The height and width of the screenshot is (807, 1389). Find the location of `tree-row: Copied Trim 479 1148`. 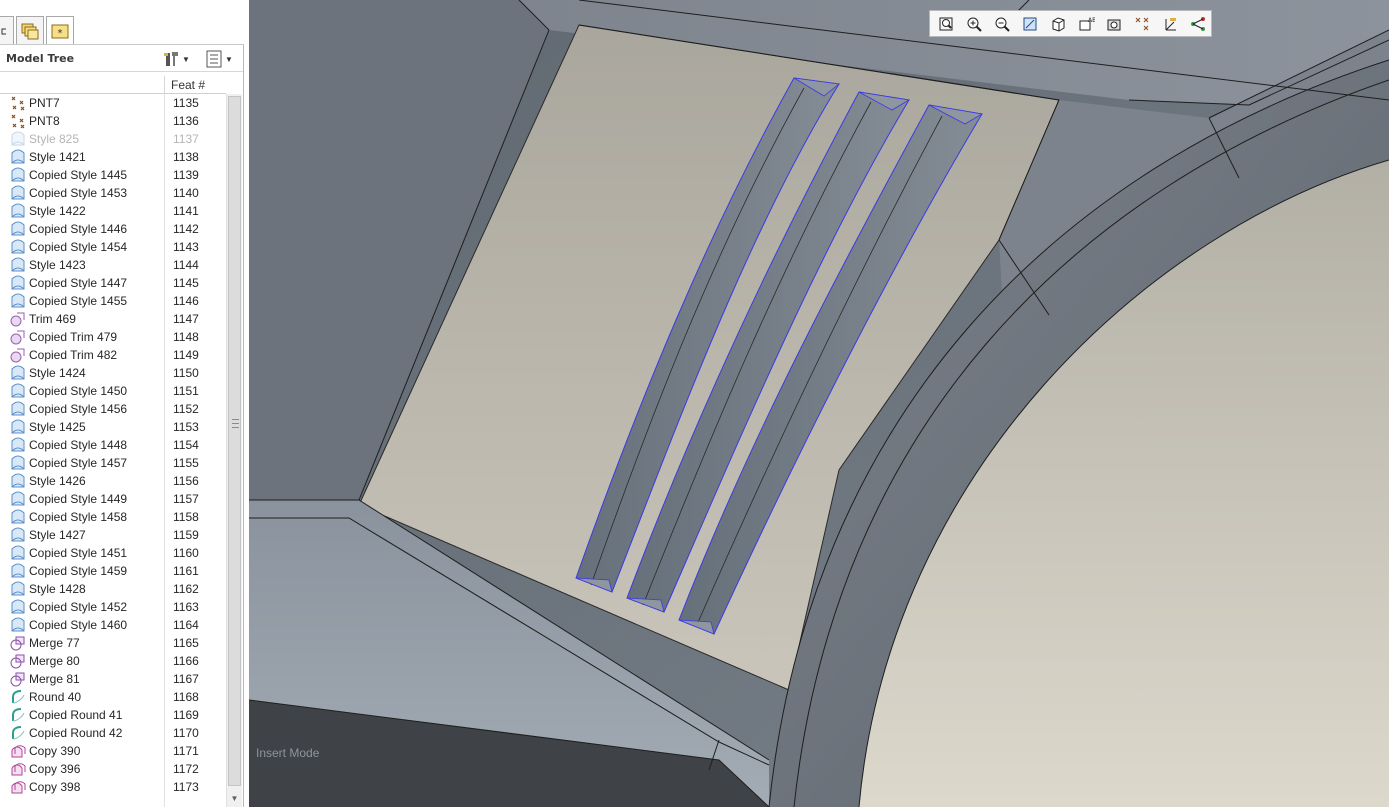

tree-row: Copied Trim 479 1148 is located at coordinates (113, 337).